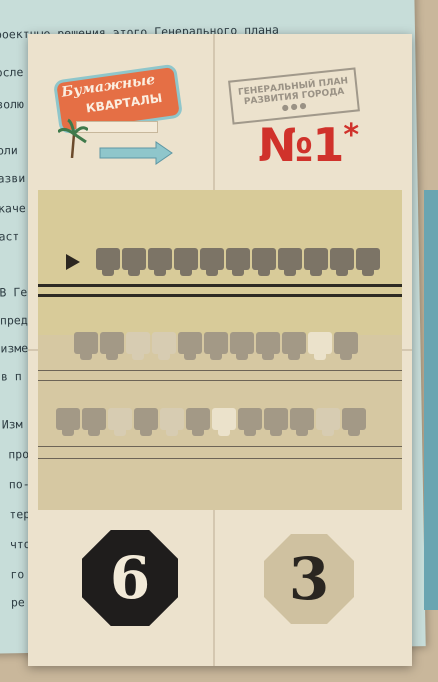 Image resolution: width=438 pixels, height=682 pixels. What do you see at coordinates (13, 178) in the screenshot?
I see `doc-line: азви` at bounding box center [13, 178].